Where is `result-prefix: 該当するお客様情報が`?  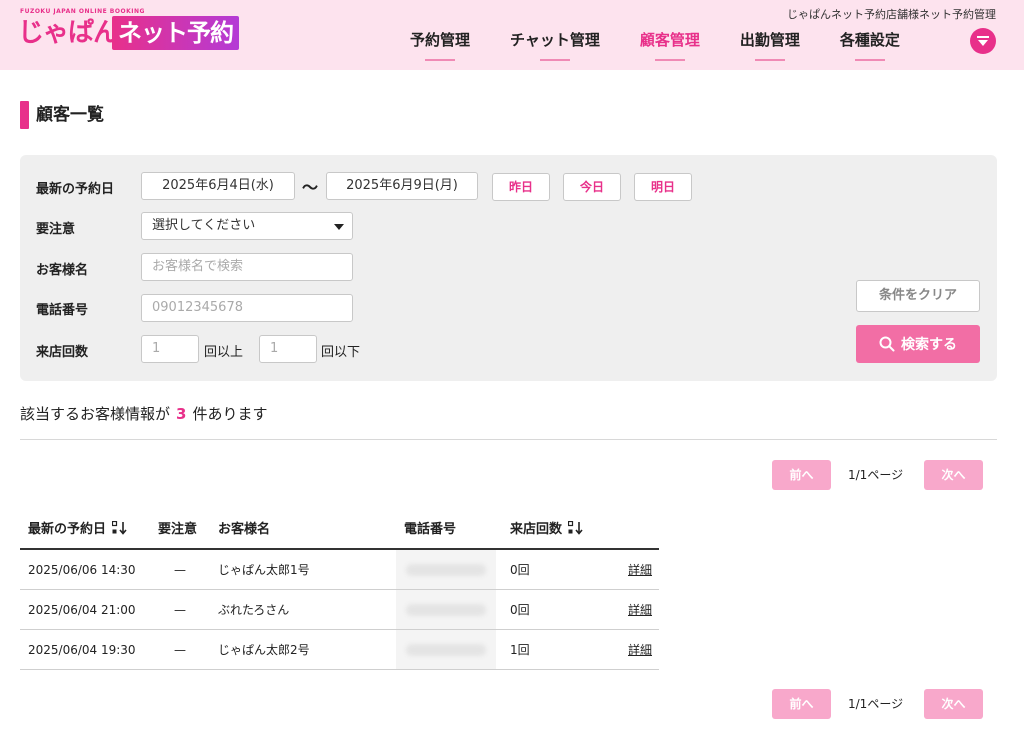
result-prefix: 該当するお客様情報が is located at coordinates (95, 414).